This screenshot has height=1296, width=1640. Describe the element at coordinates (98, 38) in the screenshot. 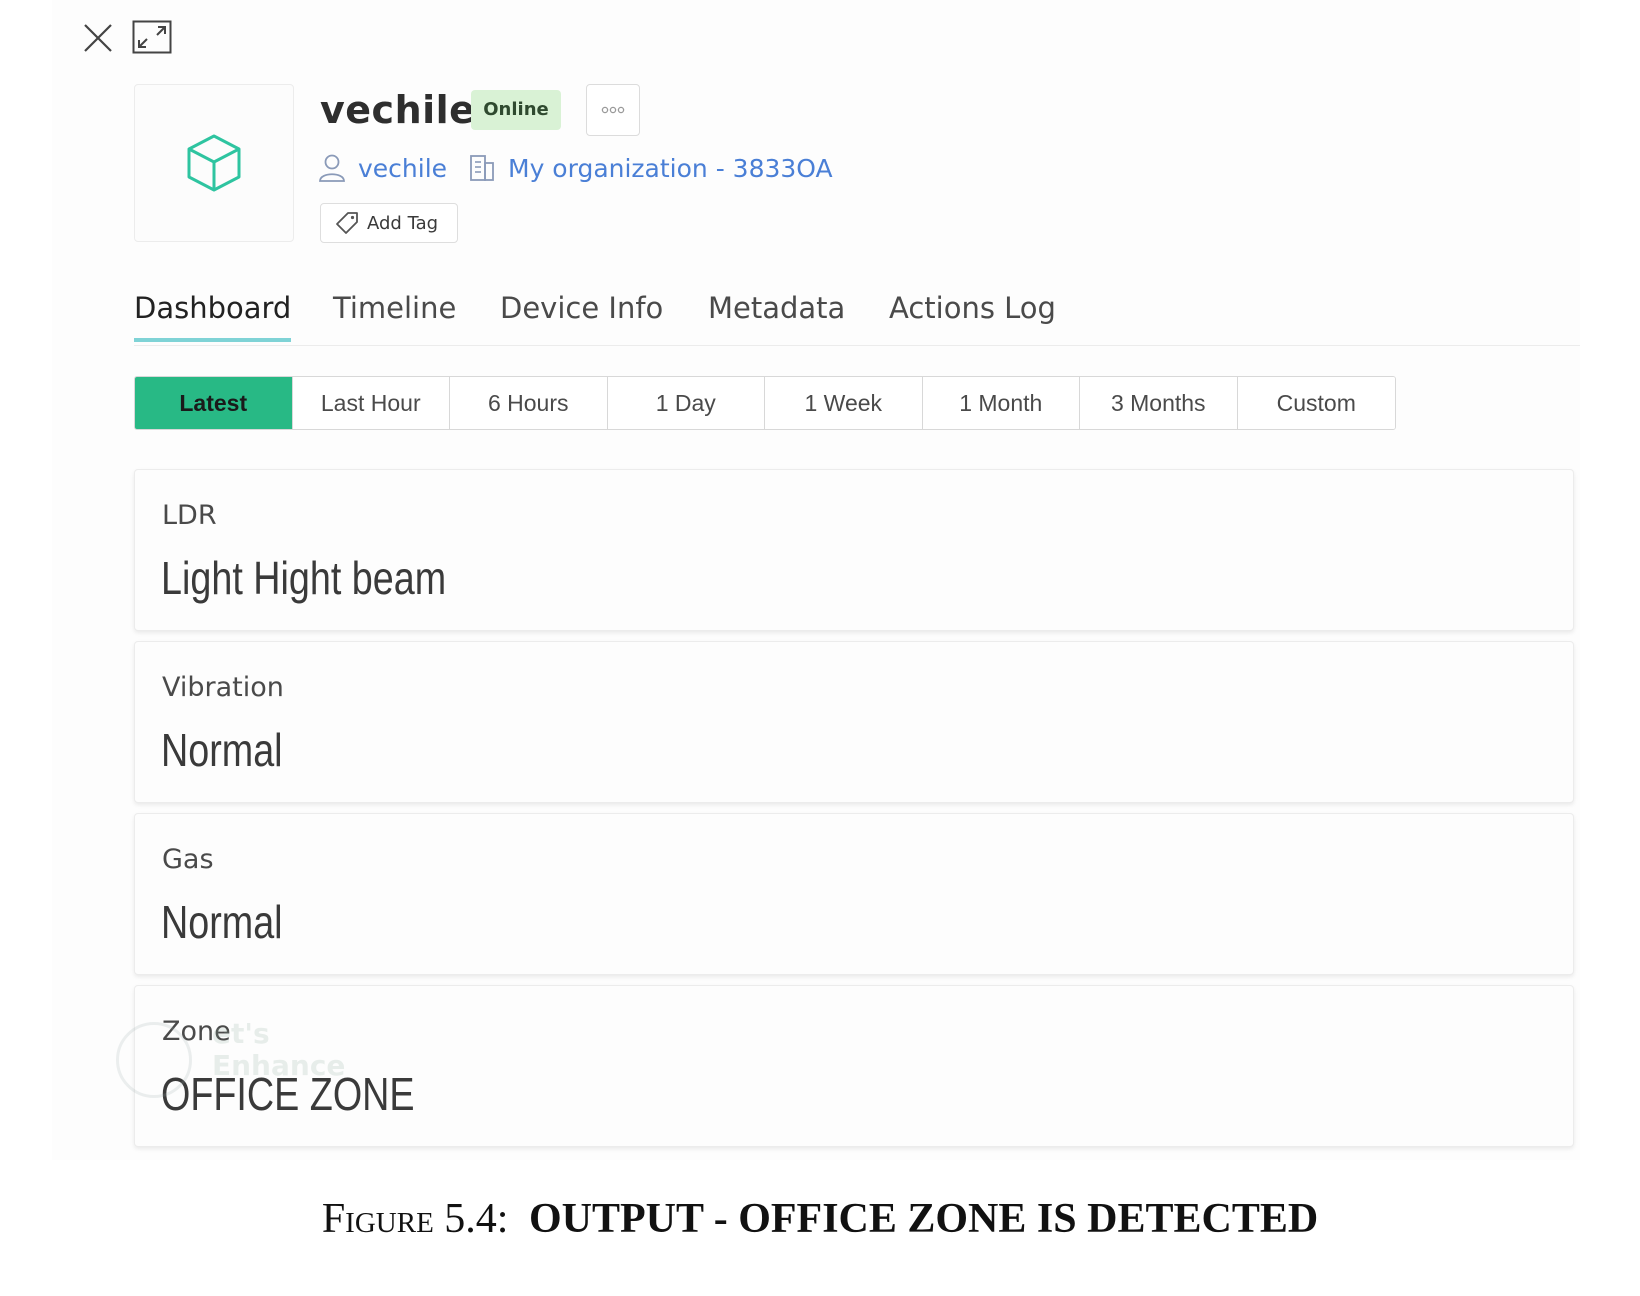

I see `close-icon` at that location.